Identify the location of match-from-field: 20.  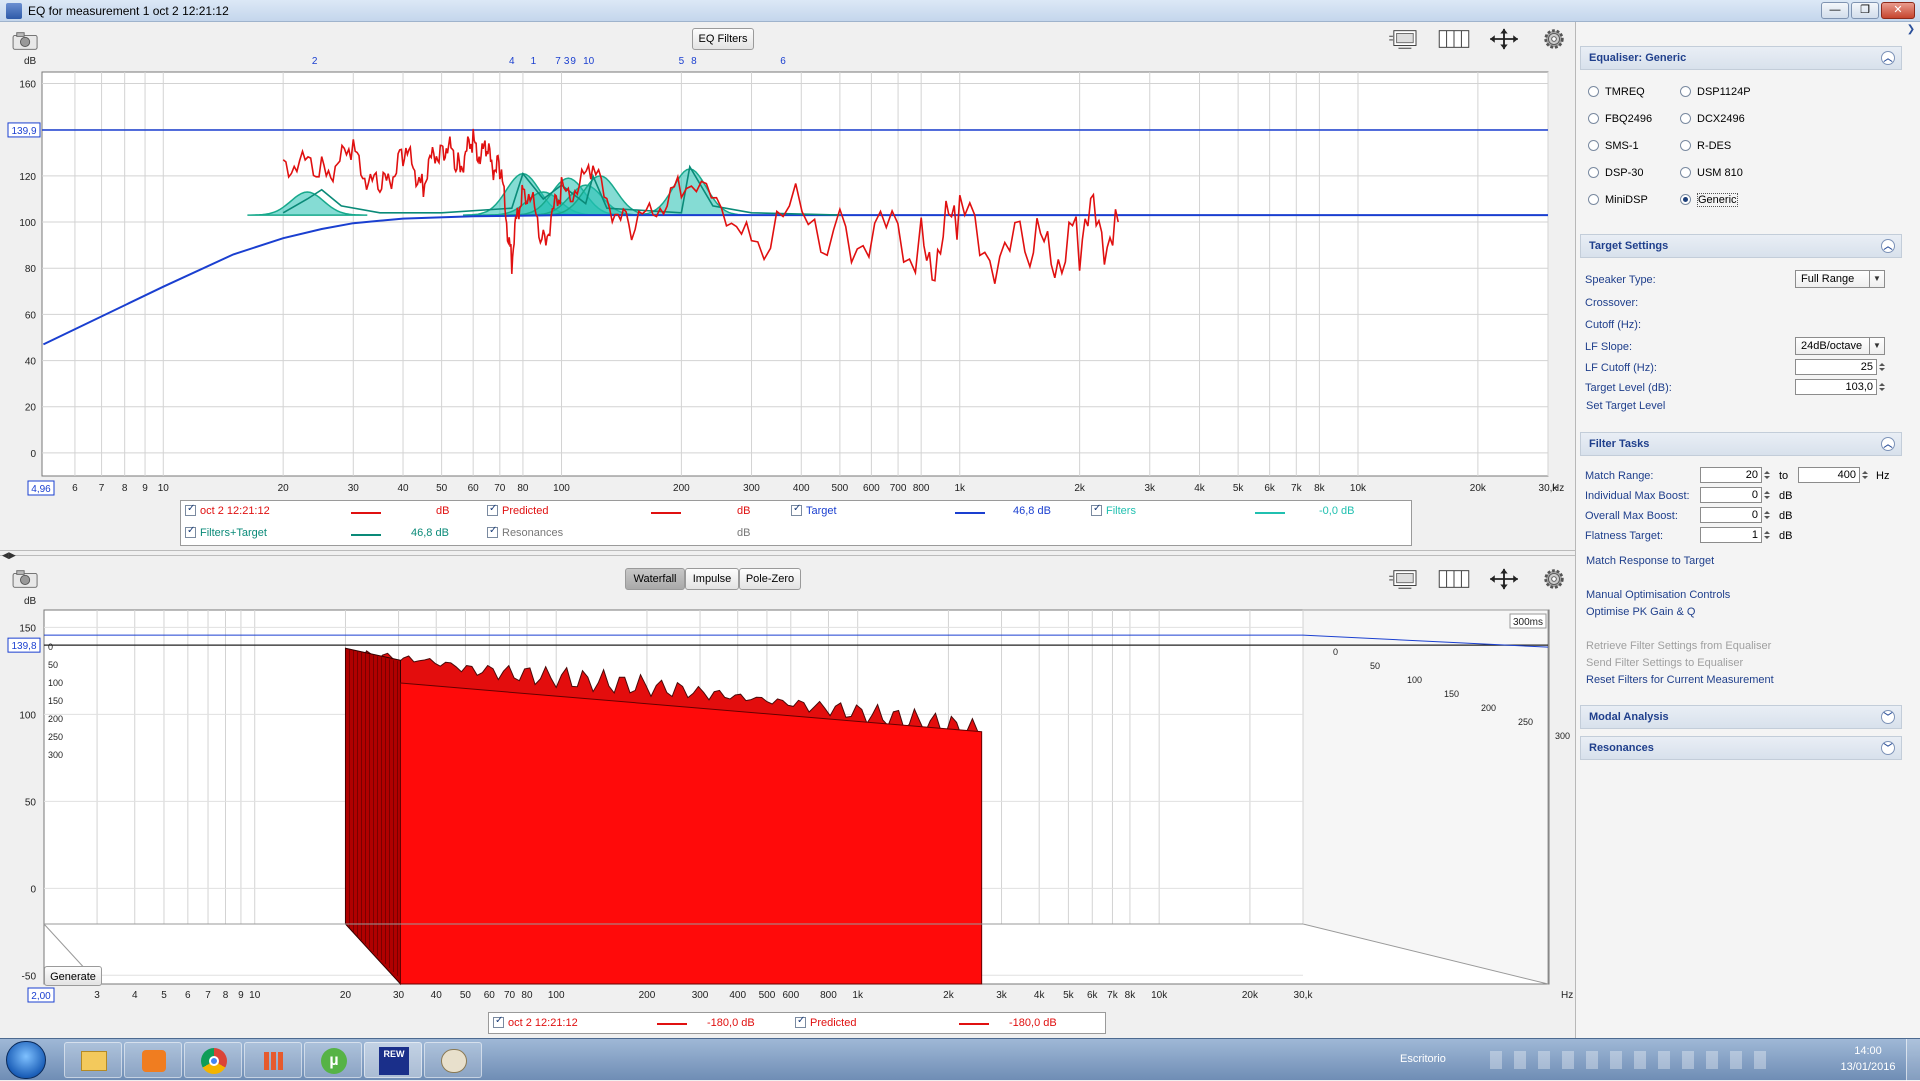
(1731, 475).